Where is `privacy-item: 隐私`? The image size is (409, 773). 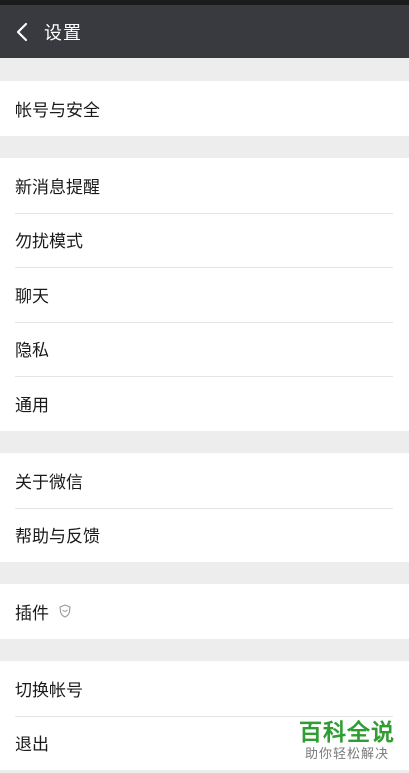 privacy-item: 隐私 is located at coordinates (204, 349).